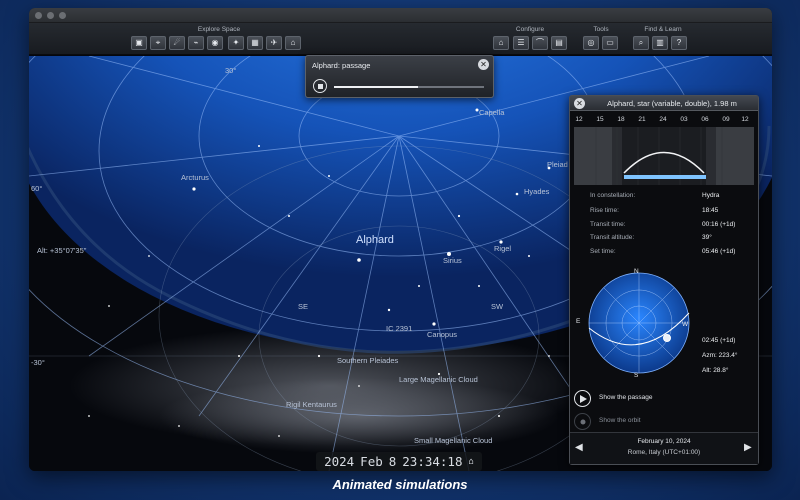 The image size is (800, 500). Describe the element at coordinates (719, 251) in the screenshot. I see `field-value: 05:46 (+1d)` at that location.